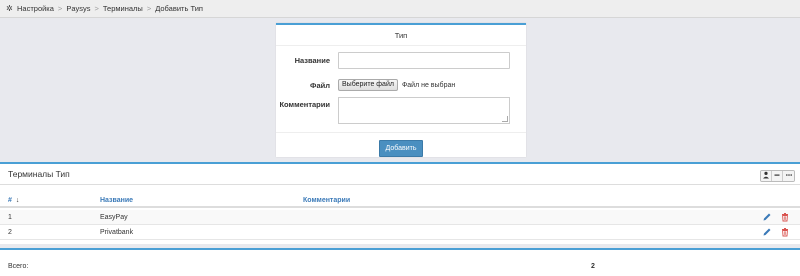 The height and width of the screenshot is (276, 800). Describe the element at coordinates (117, 232) in the screenshot. I see `row-name: Privatbank` at that location.